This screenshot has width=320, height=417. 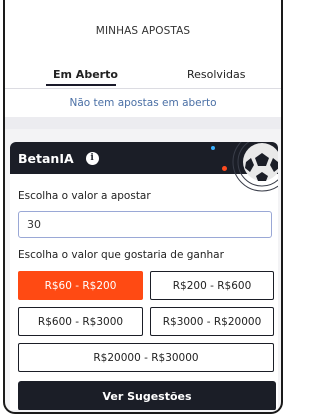 I want to click on active-tab-indicator, so click(x=81, y=85).